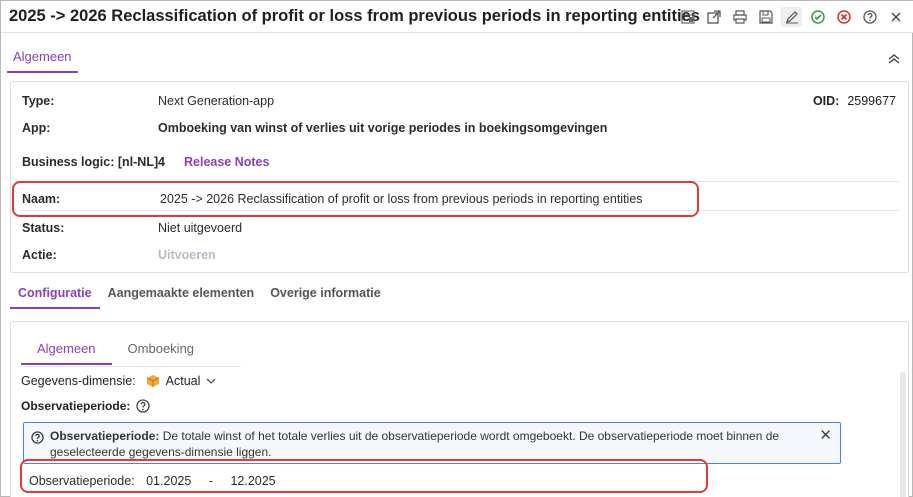 This screenshot has height=497, width=913. What do you see at coordinates (211, 381) in the screenshot?
I see `chevron-down-icon` at bounding box center [211, 381].